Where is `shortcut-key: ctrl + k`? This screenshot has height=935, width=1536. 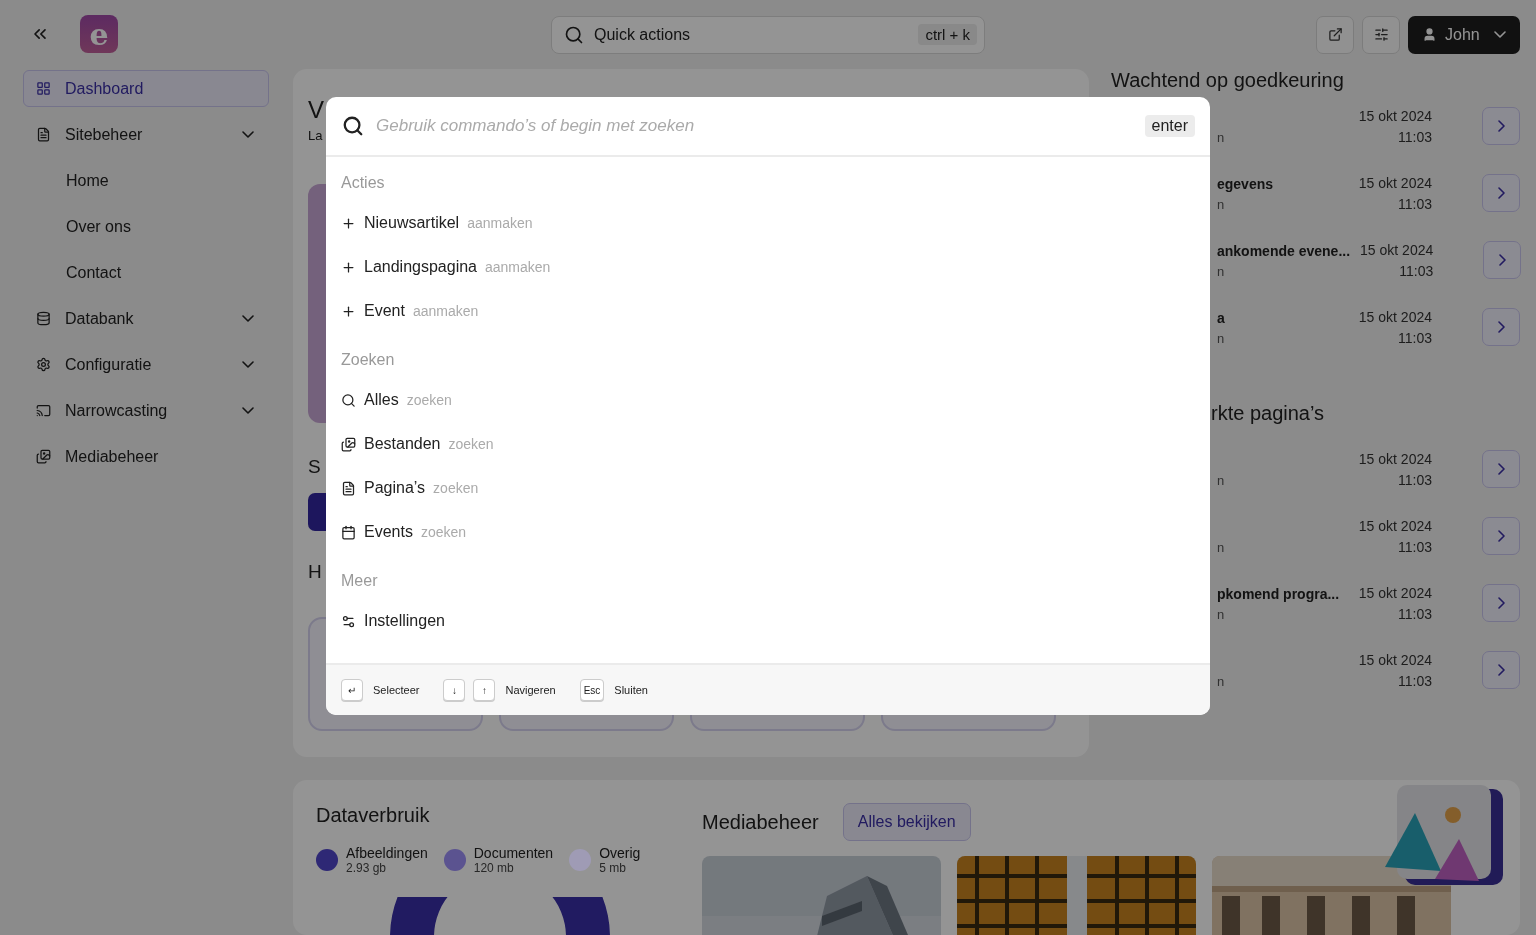 shortcut-key: ctrl + k is located at coordinates (947, 34).